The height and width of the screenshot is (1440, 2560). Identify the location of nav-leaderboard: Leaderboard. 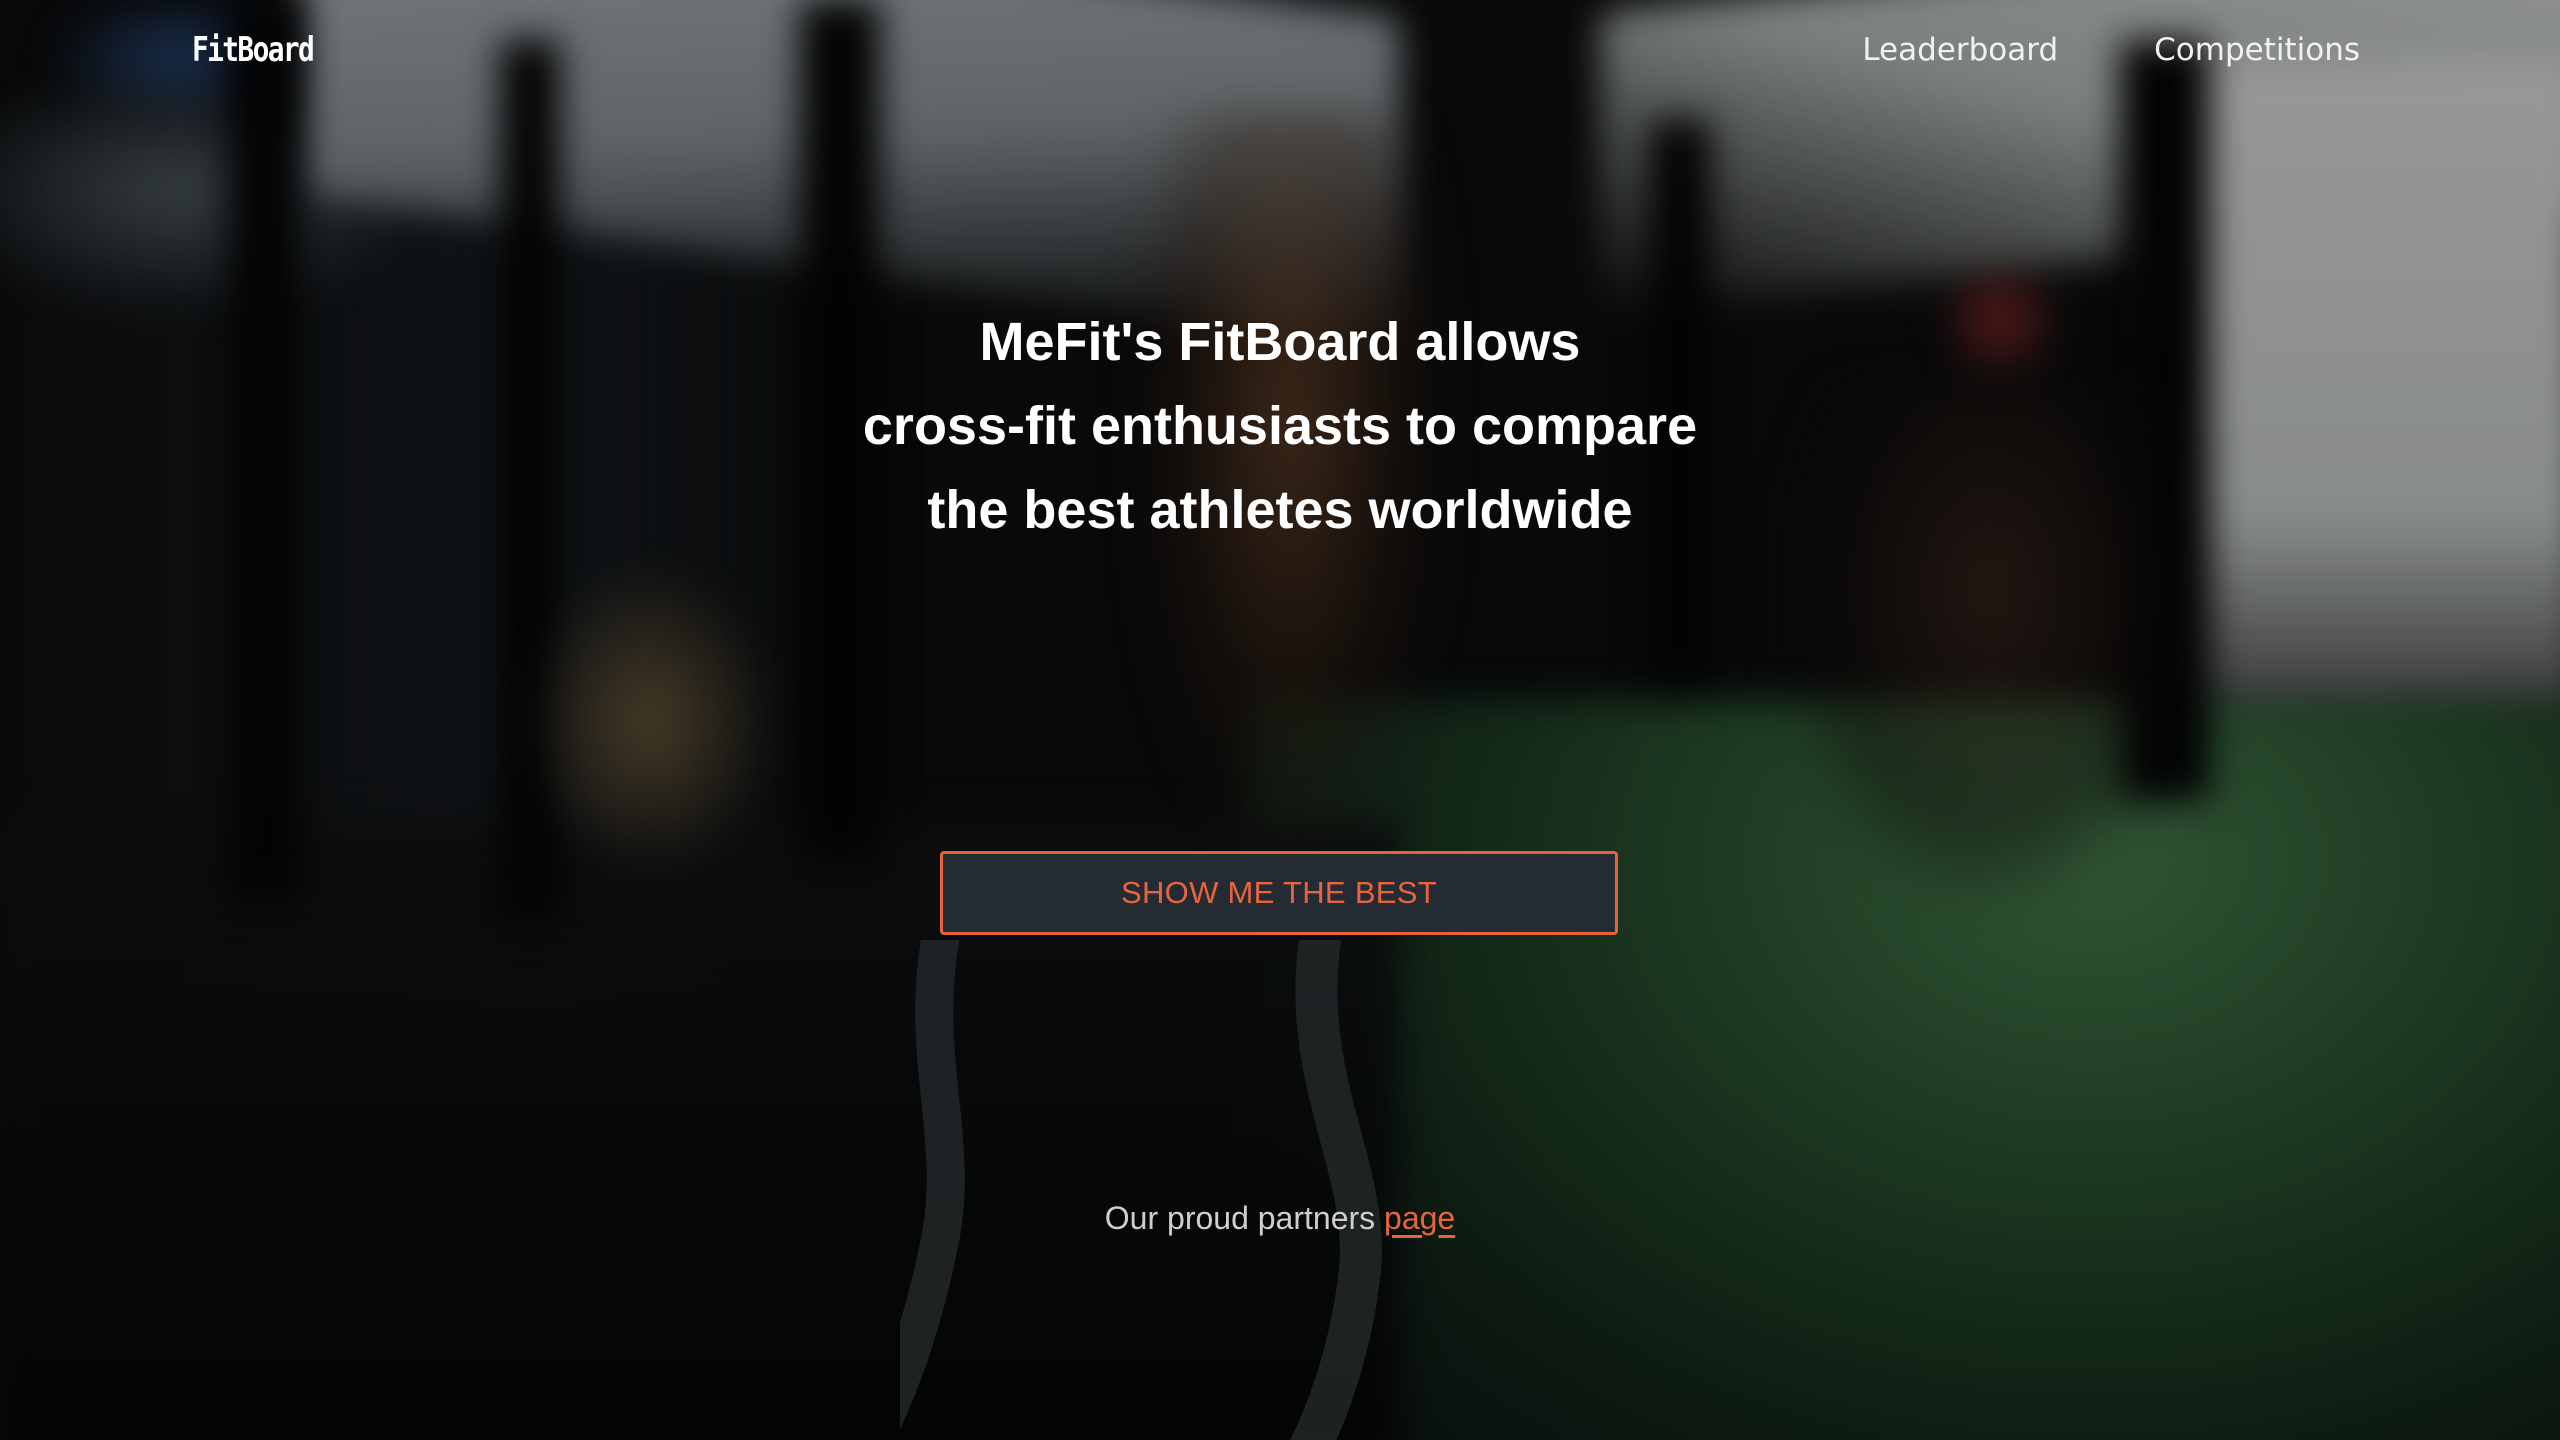
(1960, 50).